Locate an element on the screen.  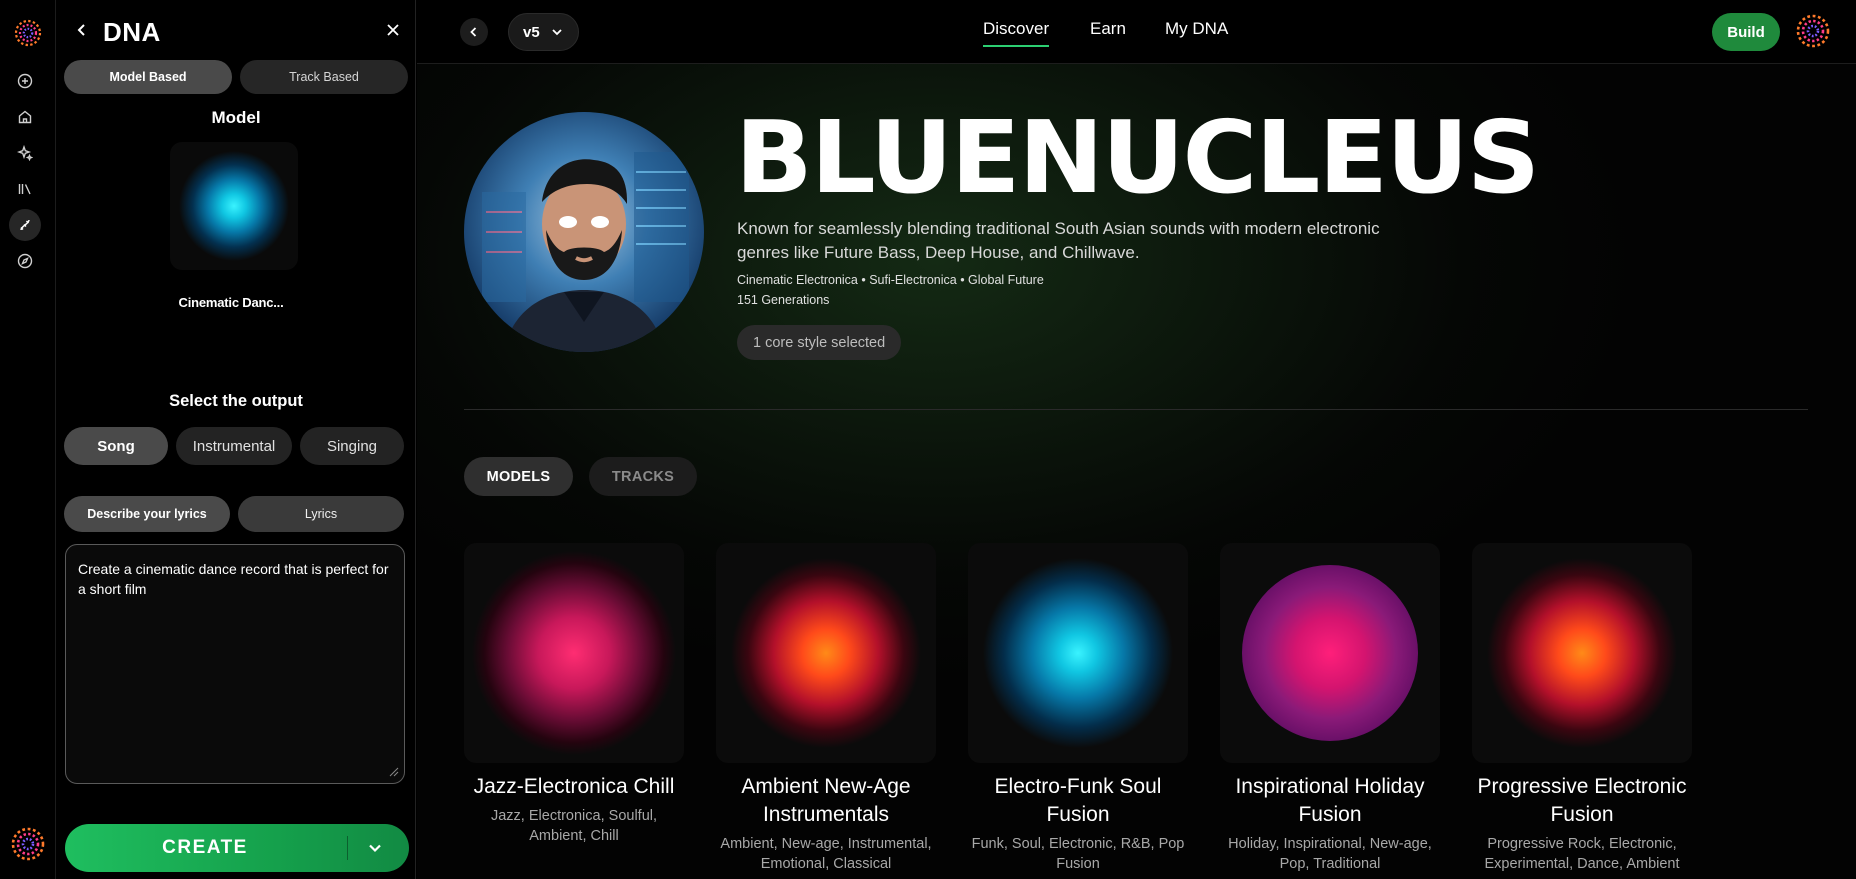
describe-lyrics-tab: Describe your lyrics is located at coordinates (147, 514).